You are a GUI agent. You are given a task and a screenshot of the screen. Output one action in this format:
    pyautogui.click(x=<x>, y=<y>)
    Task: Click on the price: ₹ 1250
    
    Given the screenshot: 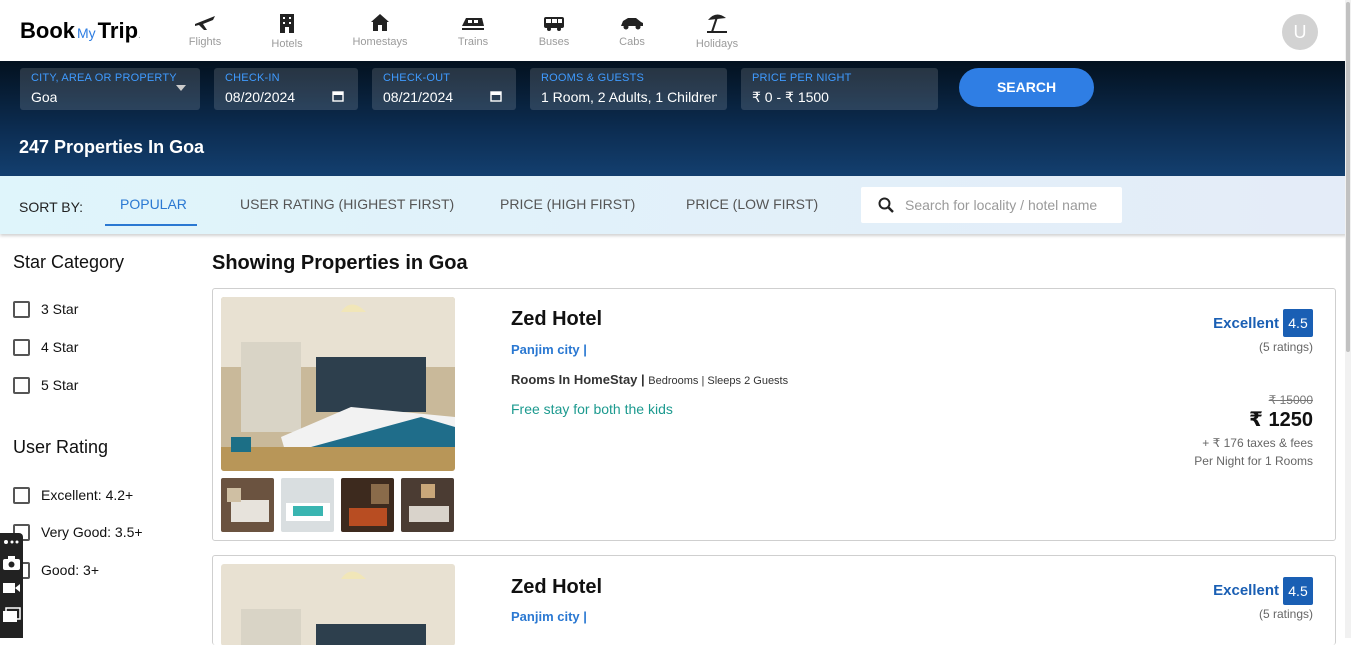 What is the action you would take?
    pyautogui.click(x=1281, y=420)
    